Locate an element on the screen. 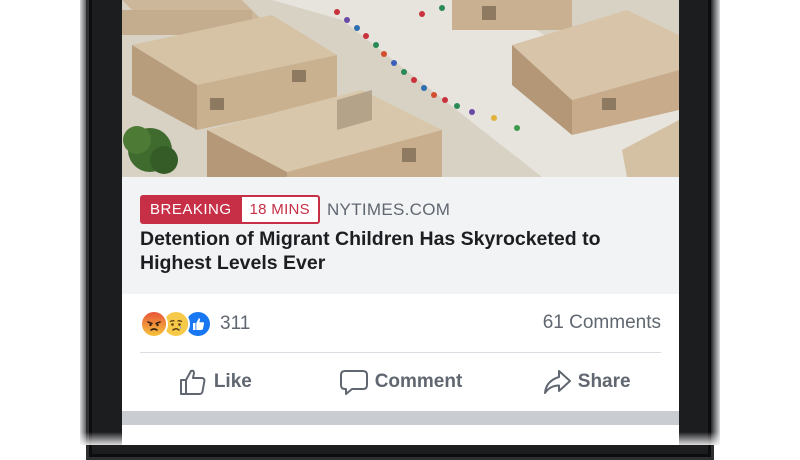 This screenshot has height=460, width=800. reactions-summary: 311 is located at coordinates (195, 324).